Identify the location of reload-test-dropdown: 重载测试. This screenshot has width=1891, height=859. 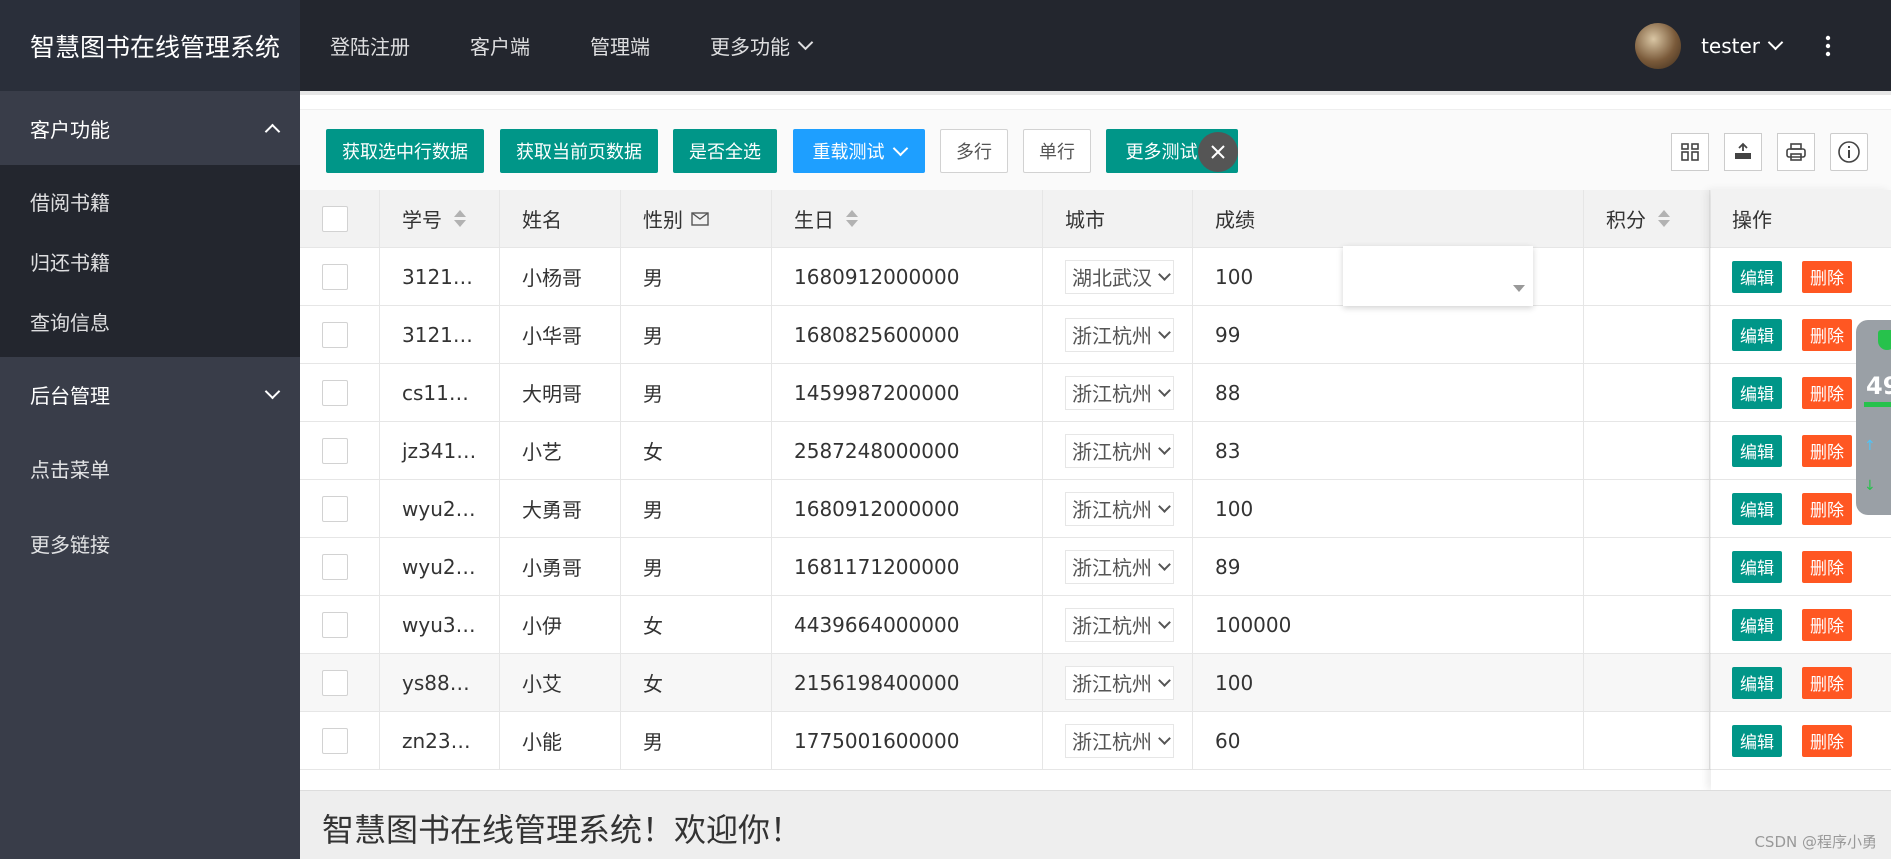
(859, 151).